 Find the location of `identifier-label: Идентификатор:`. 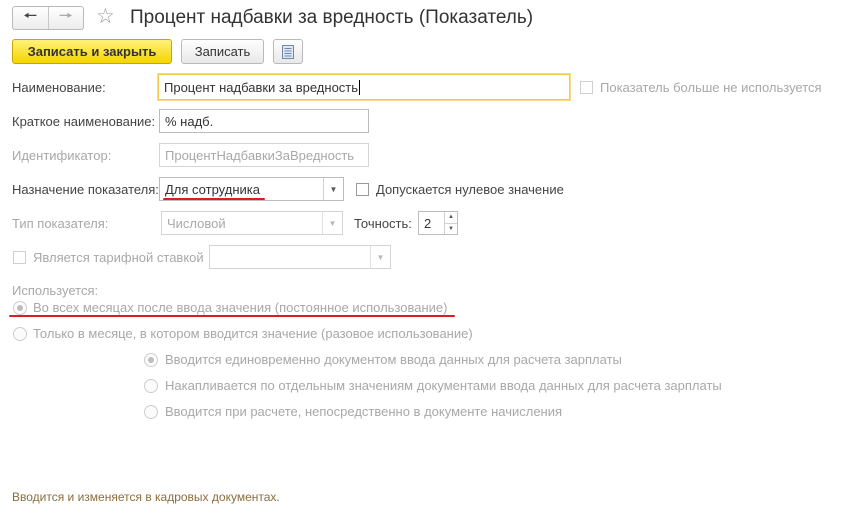

identifier-label: Идентификатор: is located at coordinates (62, 155).